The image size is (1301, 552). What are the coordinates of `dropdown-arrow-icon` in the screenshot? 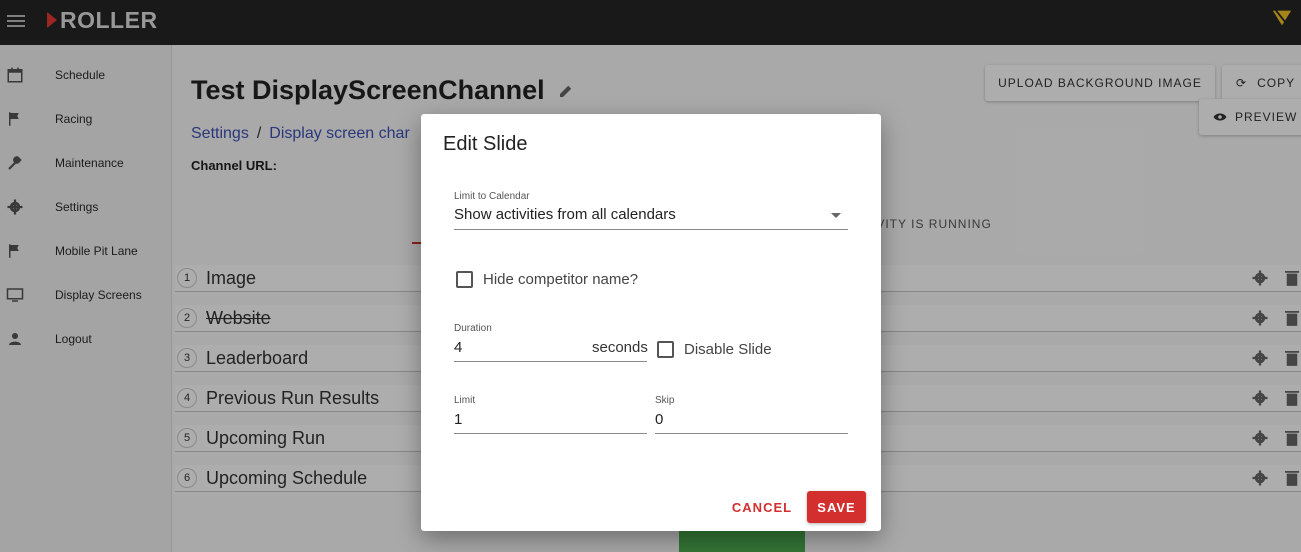 It's located at (836, 215).